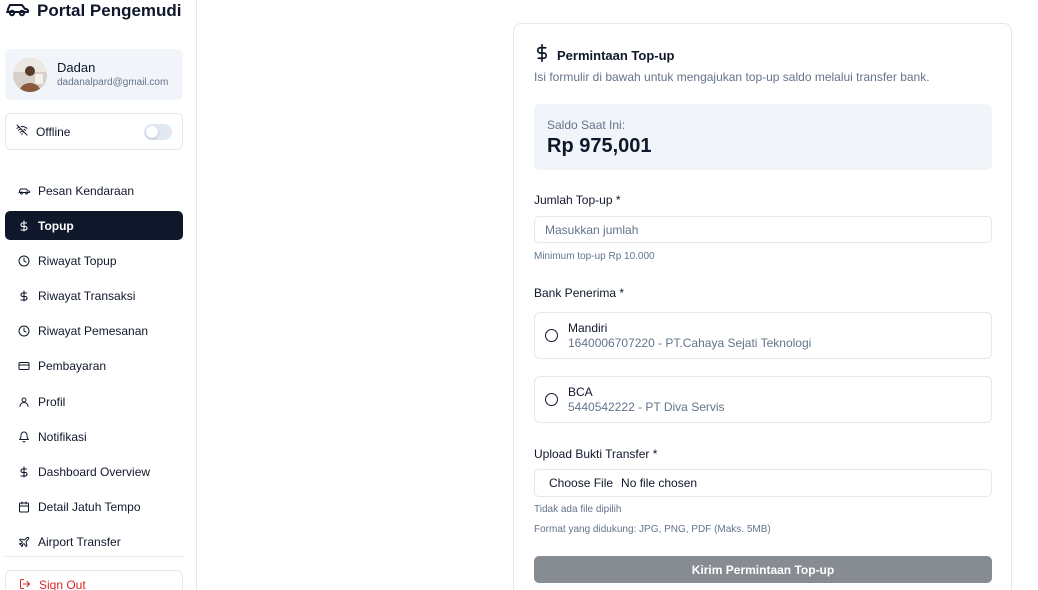 The image size is (1038, 590). I want to click on sidebar-item-notifikasi: Notifikasi, so click(94, 436).